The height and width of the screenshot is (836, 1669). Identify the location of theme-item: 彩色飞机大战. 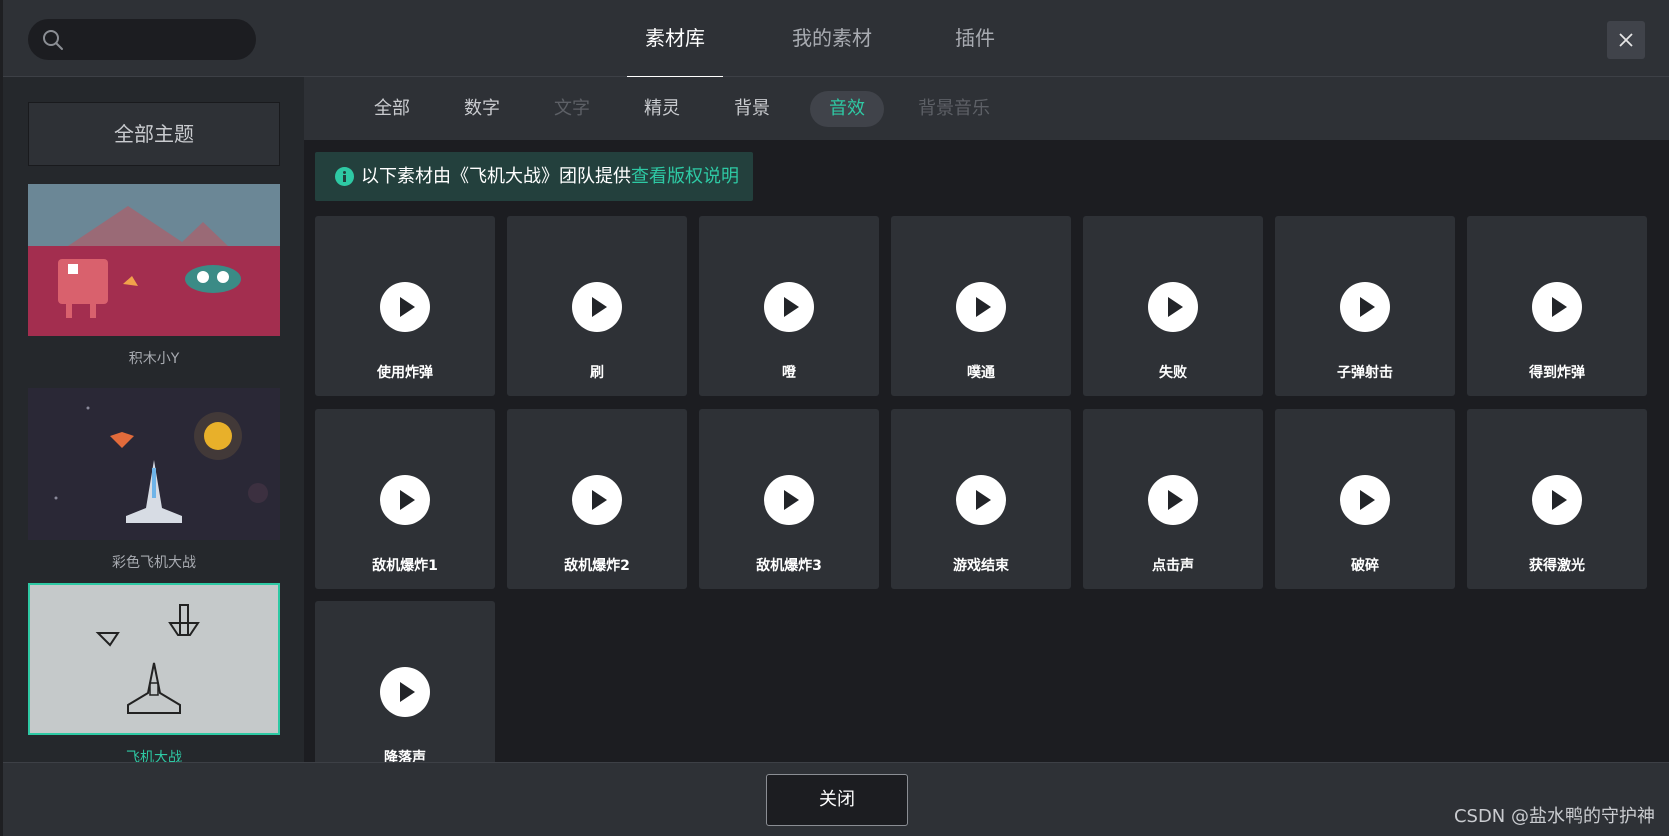
(154, 480).